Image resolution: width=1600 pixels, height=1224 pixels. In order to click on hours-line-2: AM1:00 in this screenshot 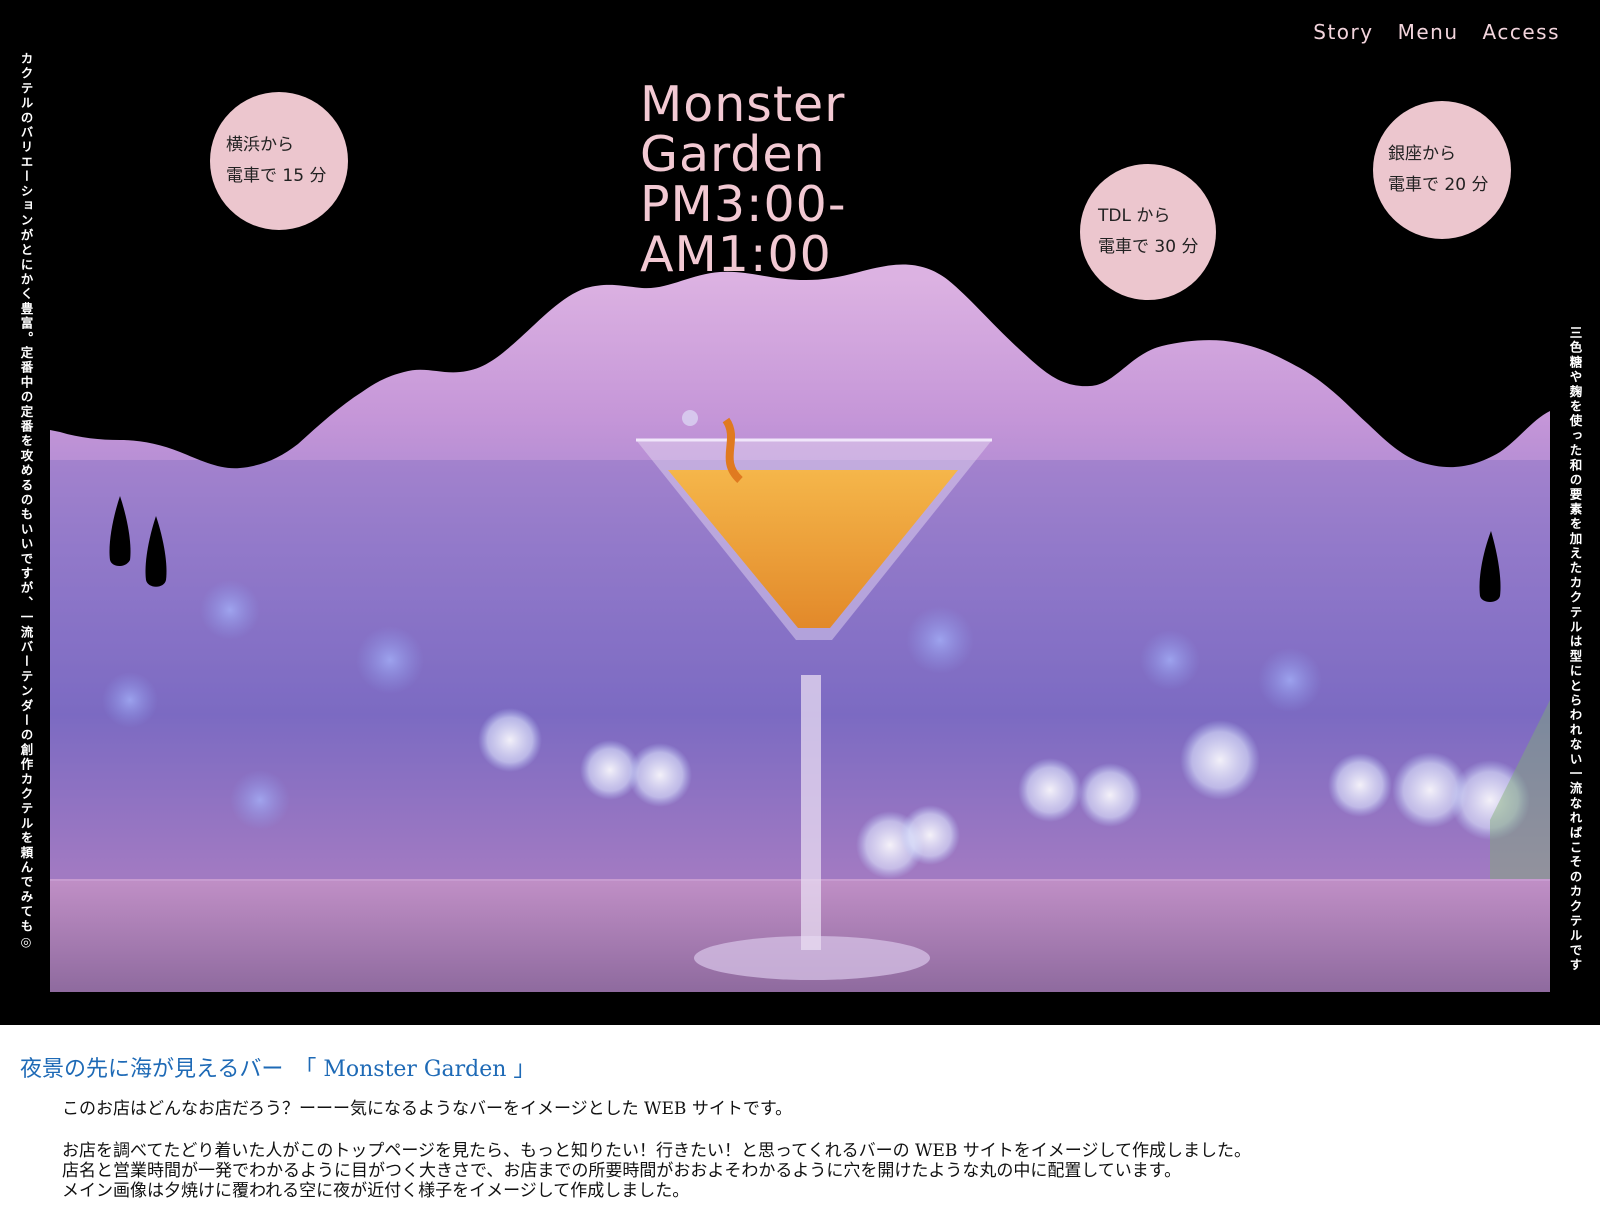, I will do `click(736, 254)`.